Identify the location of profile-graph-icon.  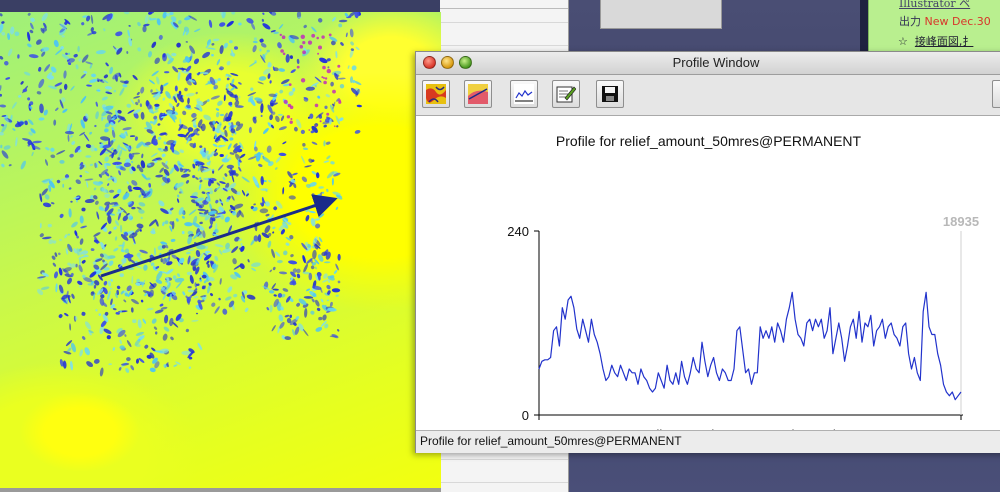
(524, 94).